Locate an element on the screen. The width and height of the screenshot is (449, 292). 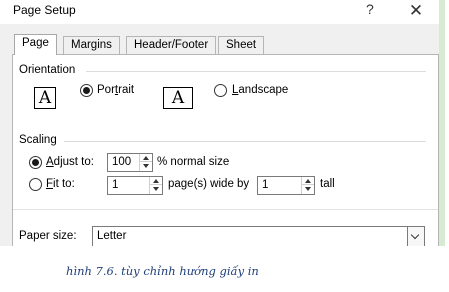
fit-to-label: Fit to: is located at coordinates (60, 184).